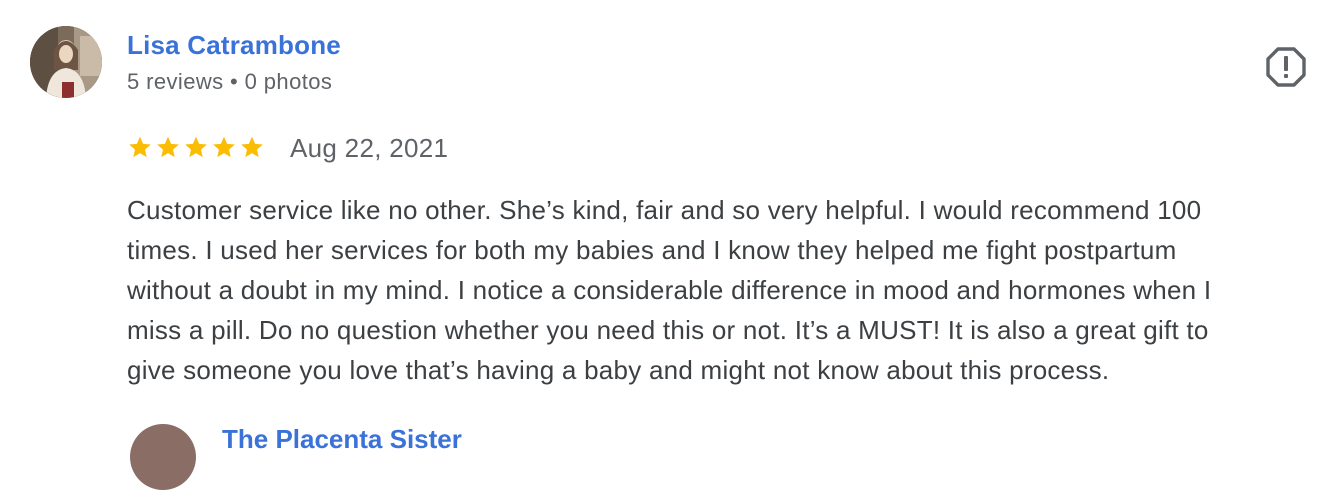 This screenshot has height=490, width=1344. Describe the element at coordinates (1286, 67) in the screenshot. I see `report-flag-icon` at that location.